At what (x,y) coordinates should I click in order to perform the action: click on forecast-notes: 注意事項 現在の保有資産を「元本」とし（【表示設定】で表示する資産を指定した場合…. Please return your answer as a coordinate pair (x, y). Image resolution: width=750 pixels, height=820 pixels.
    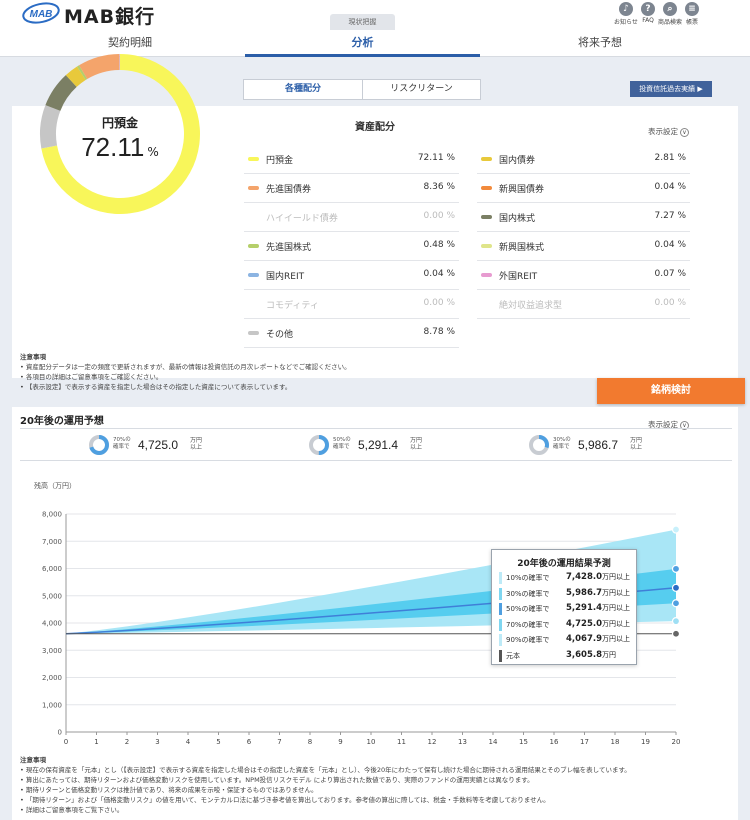
    Looking at the image, I should click on (377, 785).